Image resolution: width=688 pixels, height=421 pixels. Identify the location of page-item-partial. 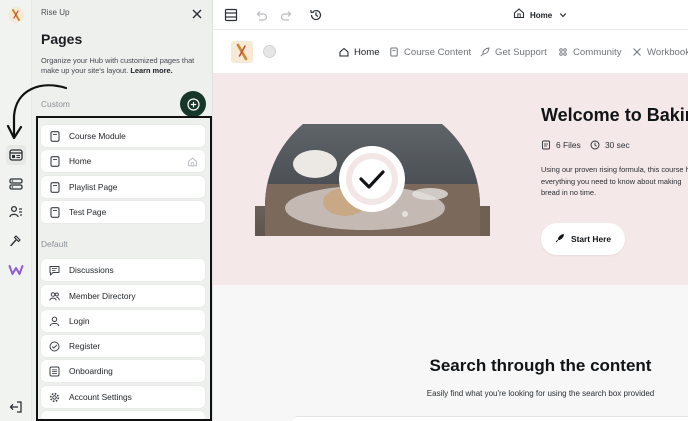
(123, 416).